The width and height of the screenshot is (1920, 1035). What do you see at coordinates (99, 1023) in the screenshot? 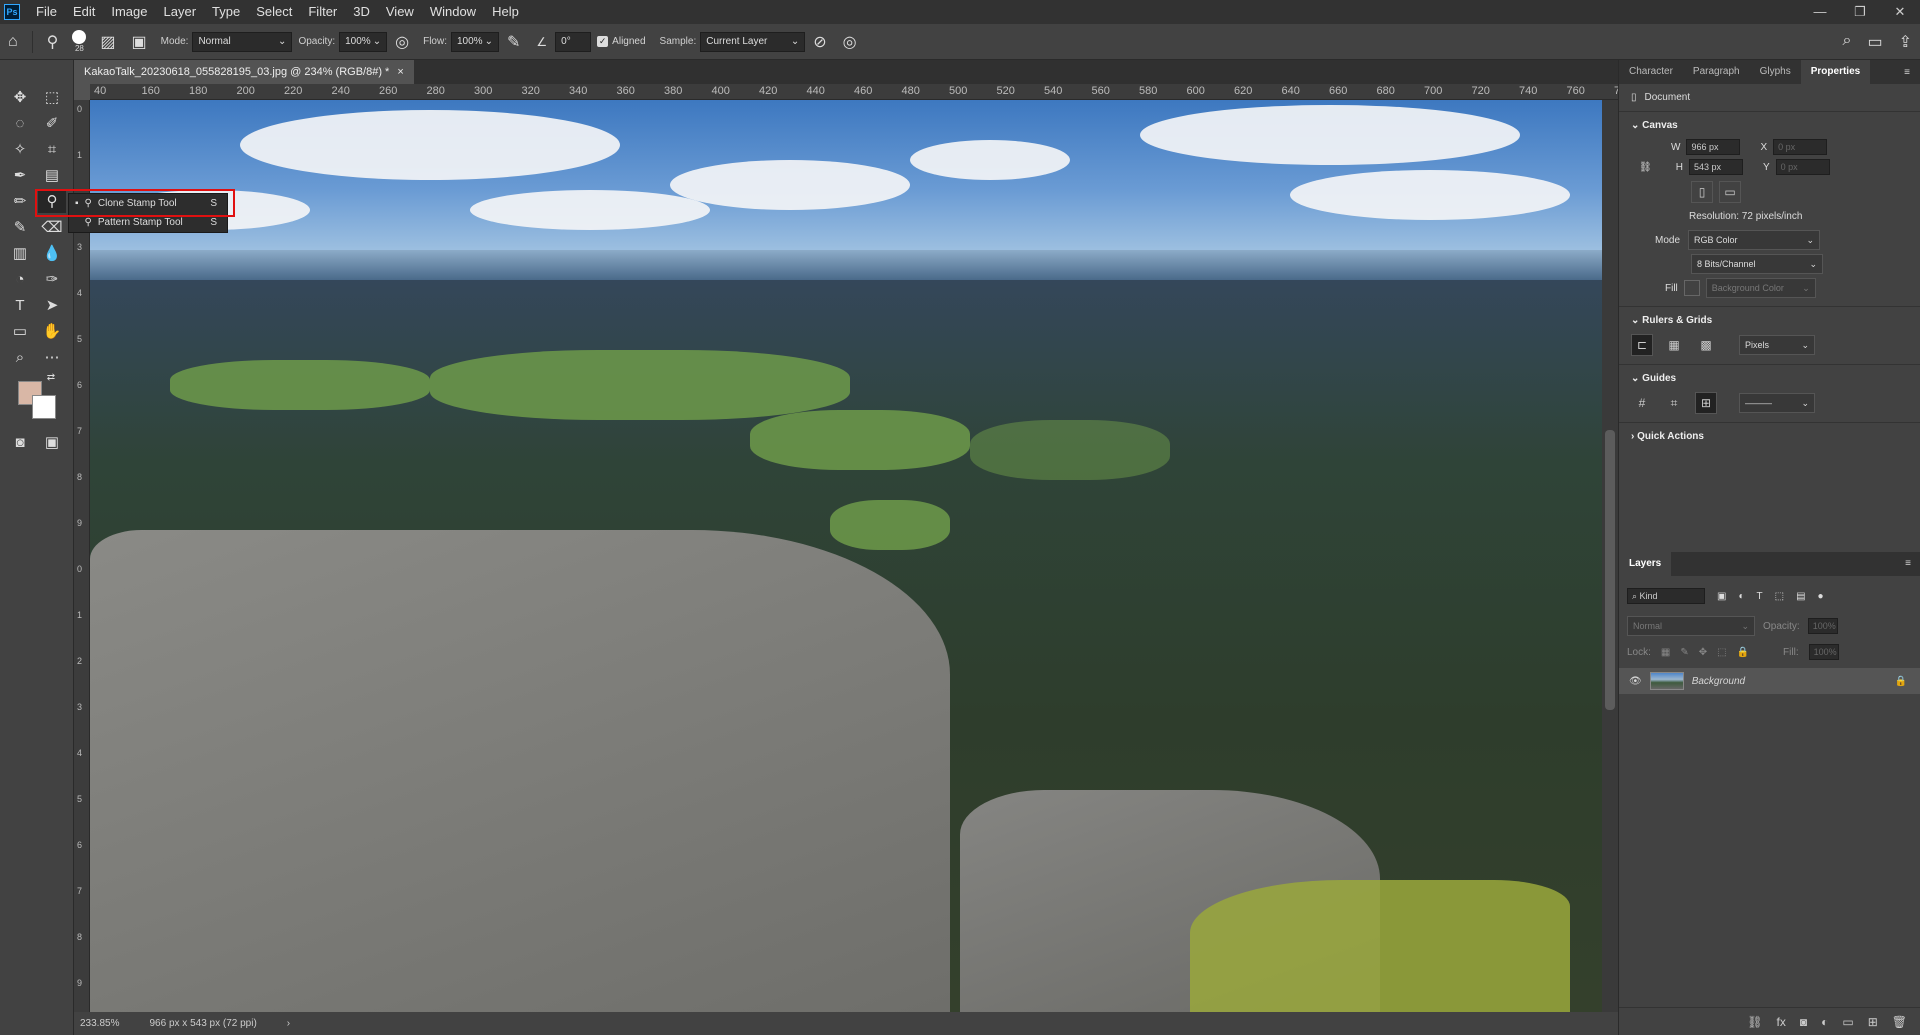
I see `zoom-level: 233.85%` at bounding box center [99, 1023].